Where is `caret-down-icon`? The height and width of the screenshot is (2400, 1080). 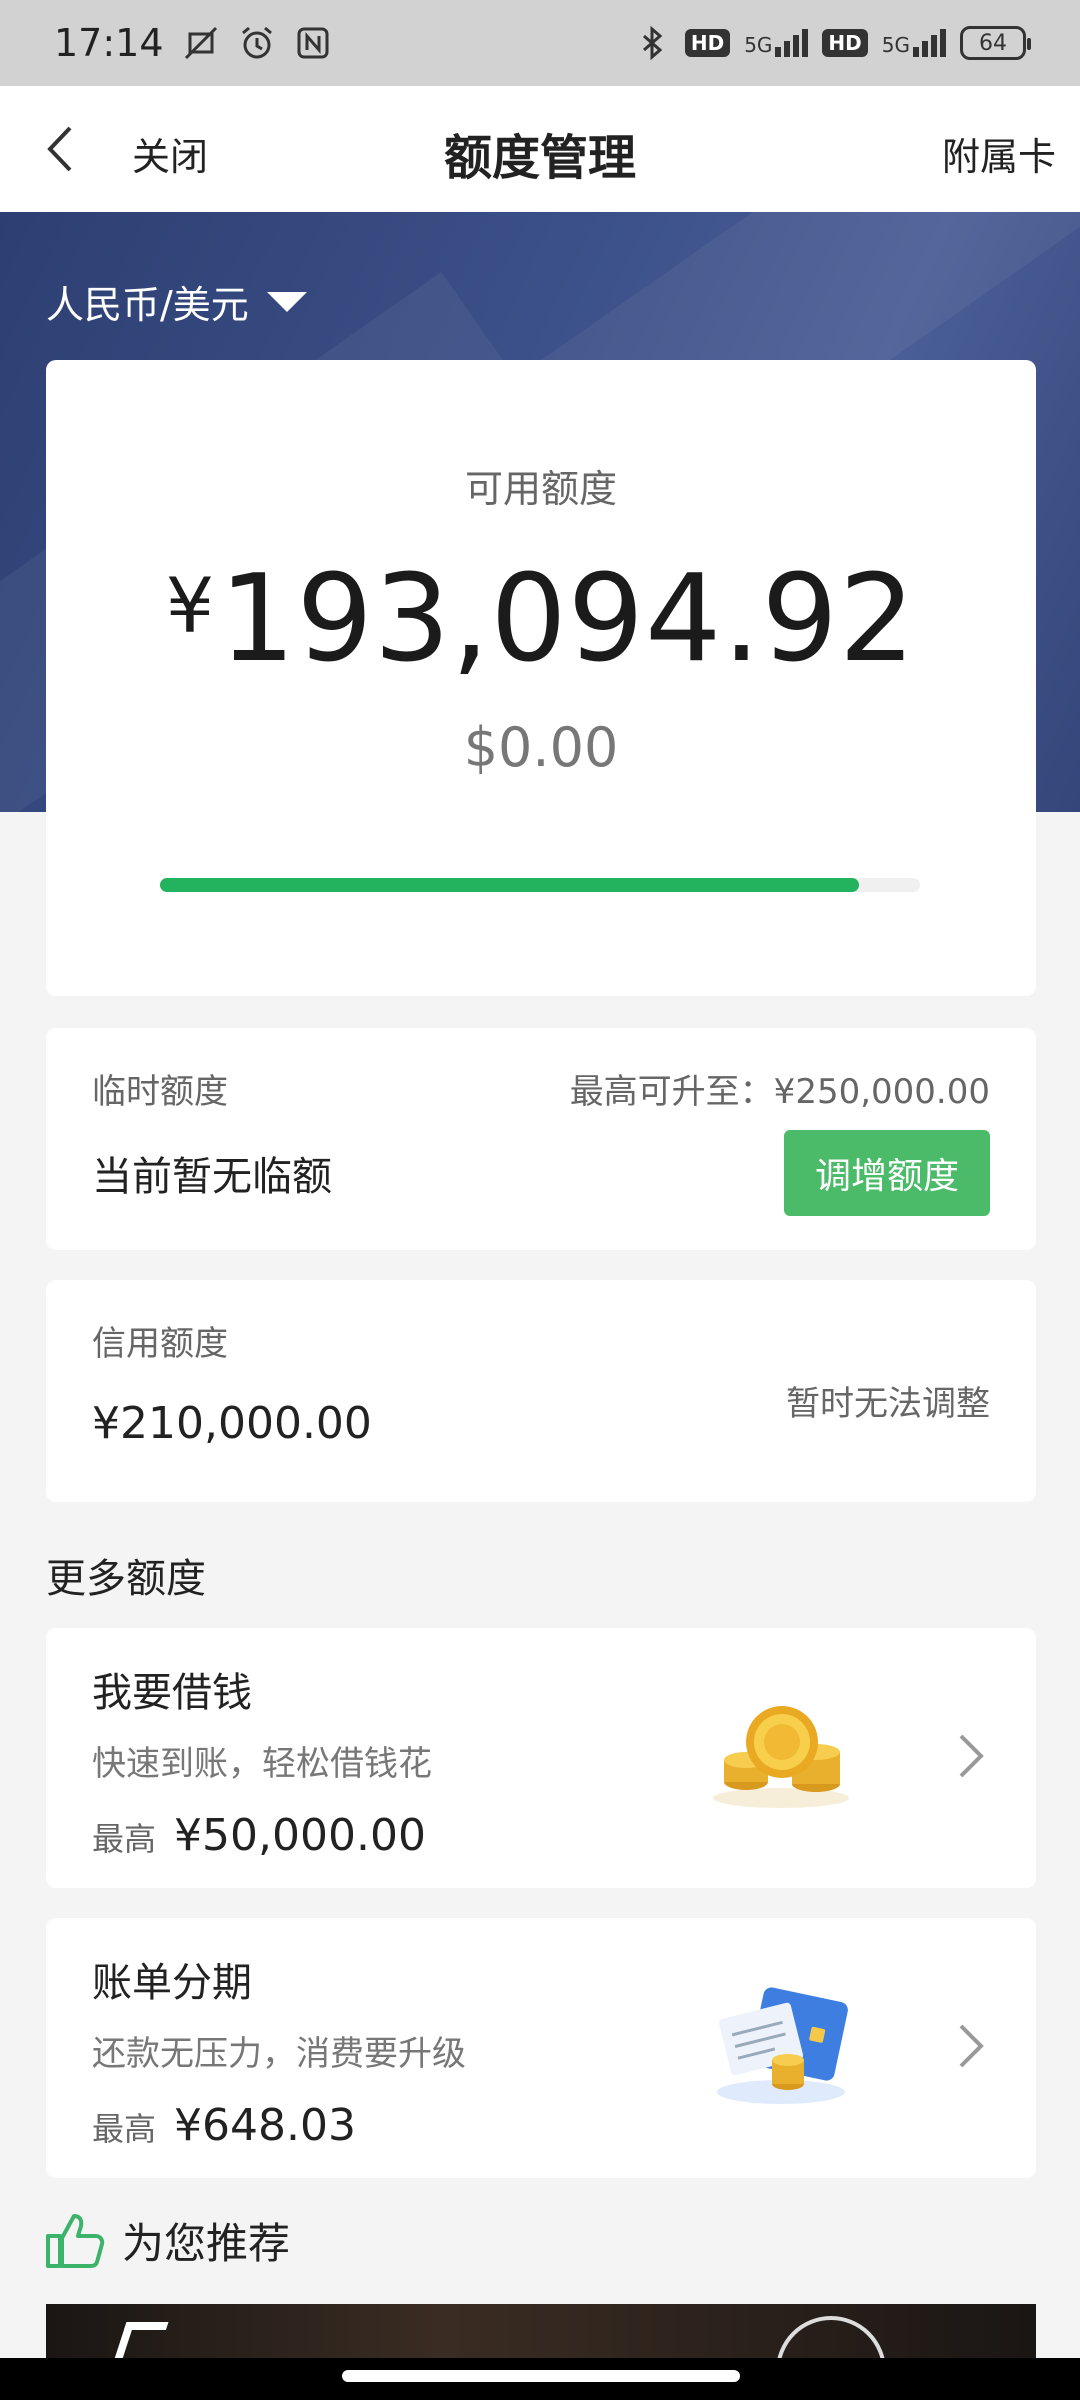
caret-down-icon is located at coordinates (286, 301).